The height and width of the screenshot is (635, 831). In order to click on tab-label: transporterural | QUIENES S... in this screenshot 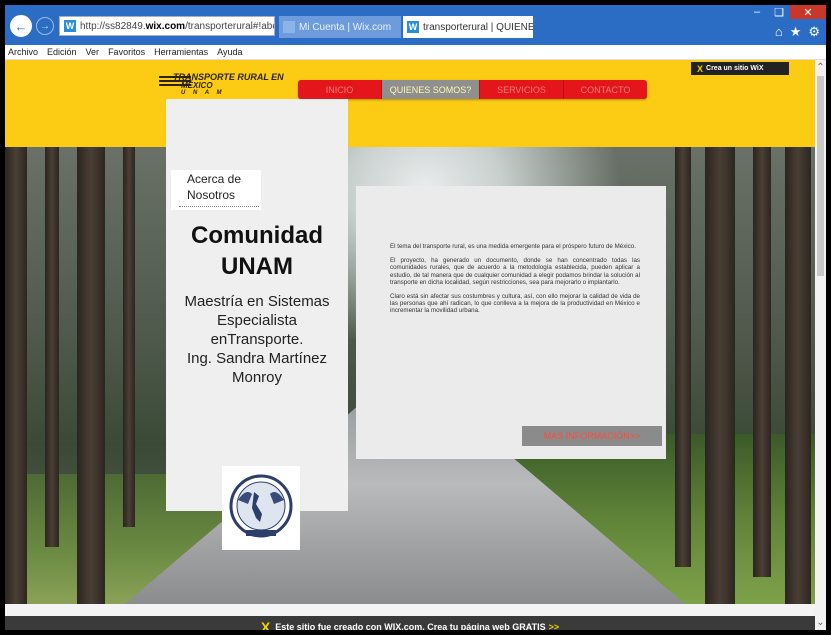, I will do `click(478, 27)`.